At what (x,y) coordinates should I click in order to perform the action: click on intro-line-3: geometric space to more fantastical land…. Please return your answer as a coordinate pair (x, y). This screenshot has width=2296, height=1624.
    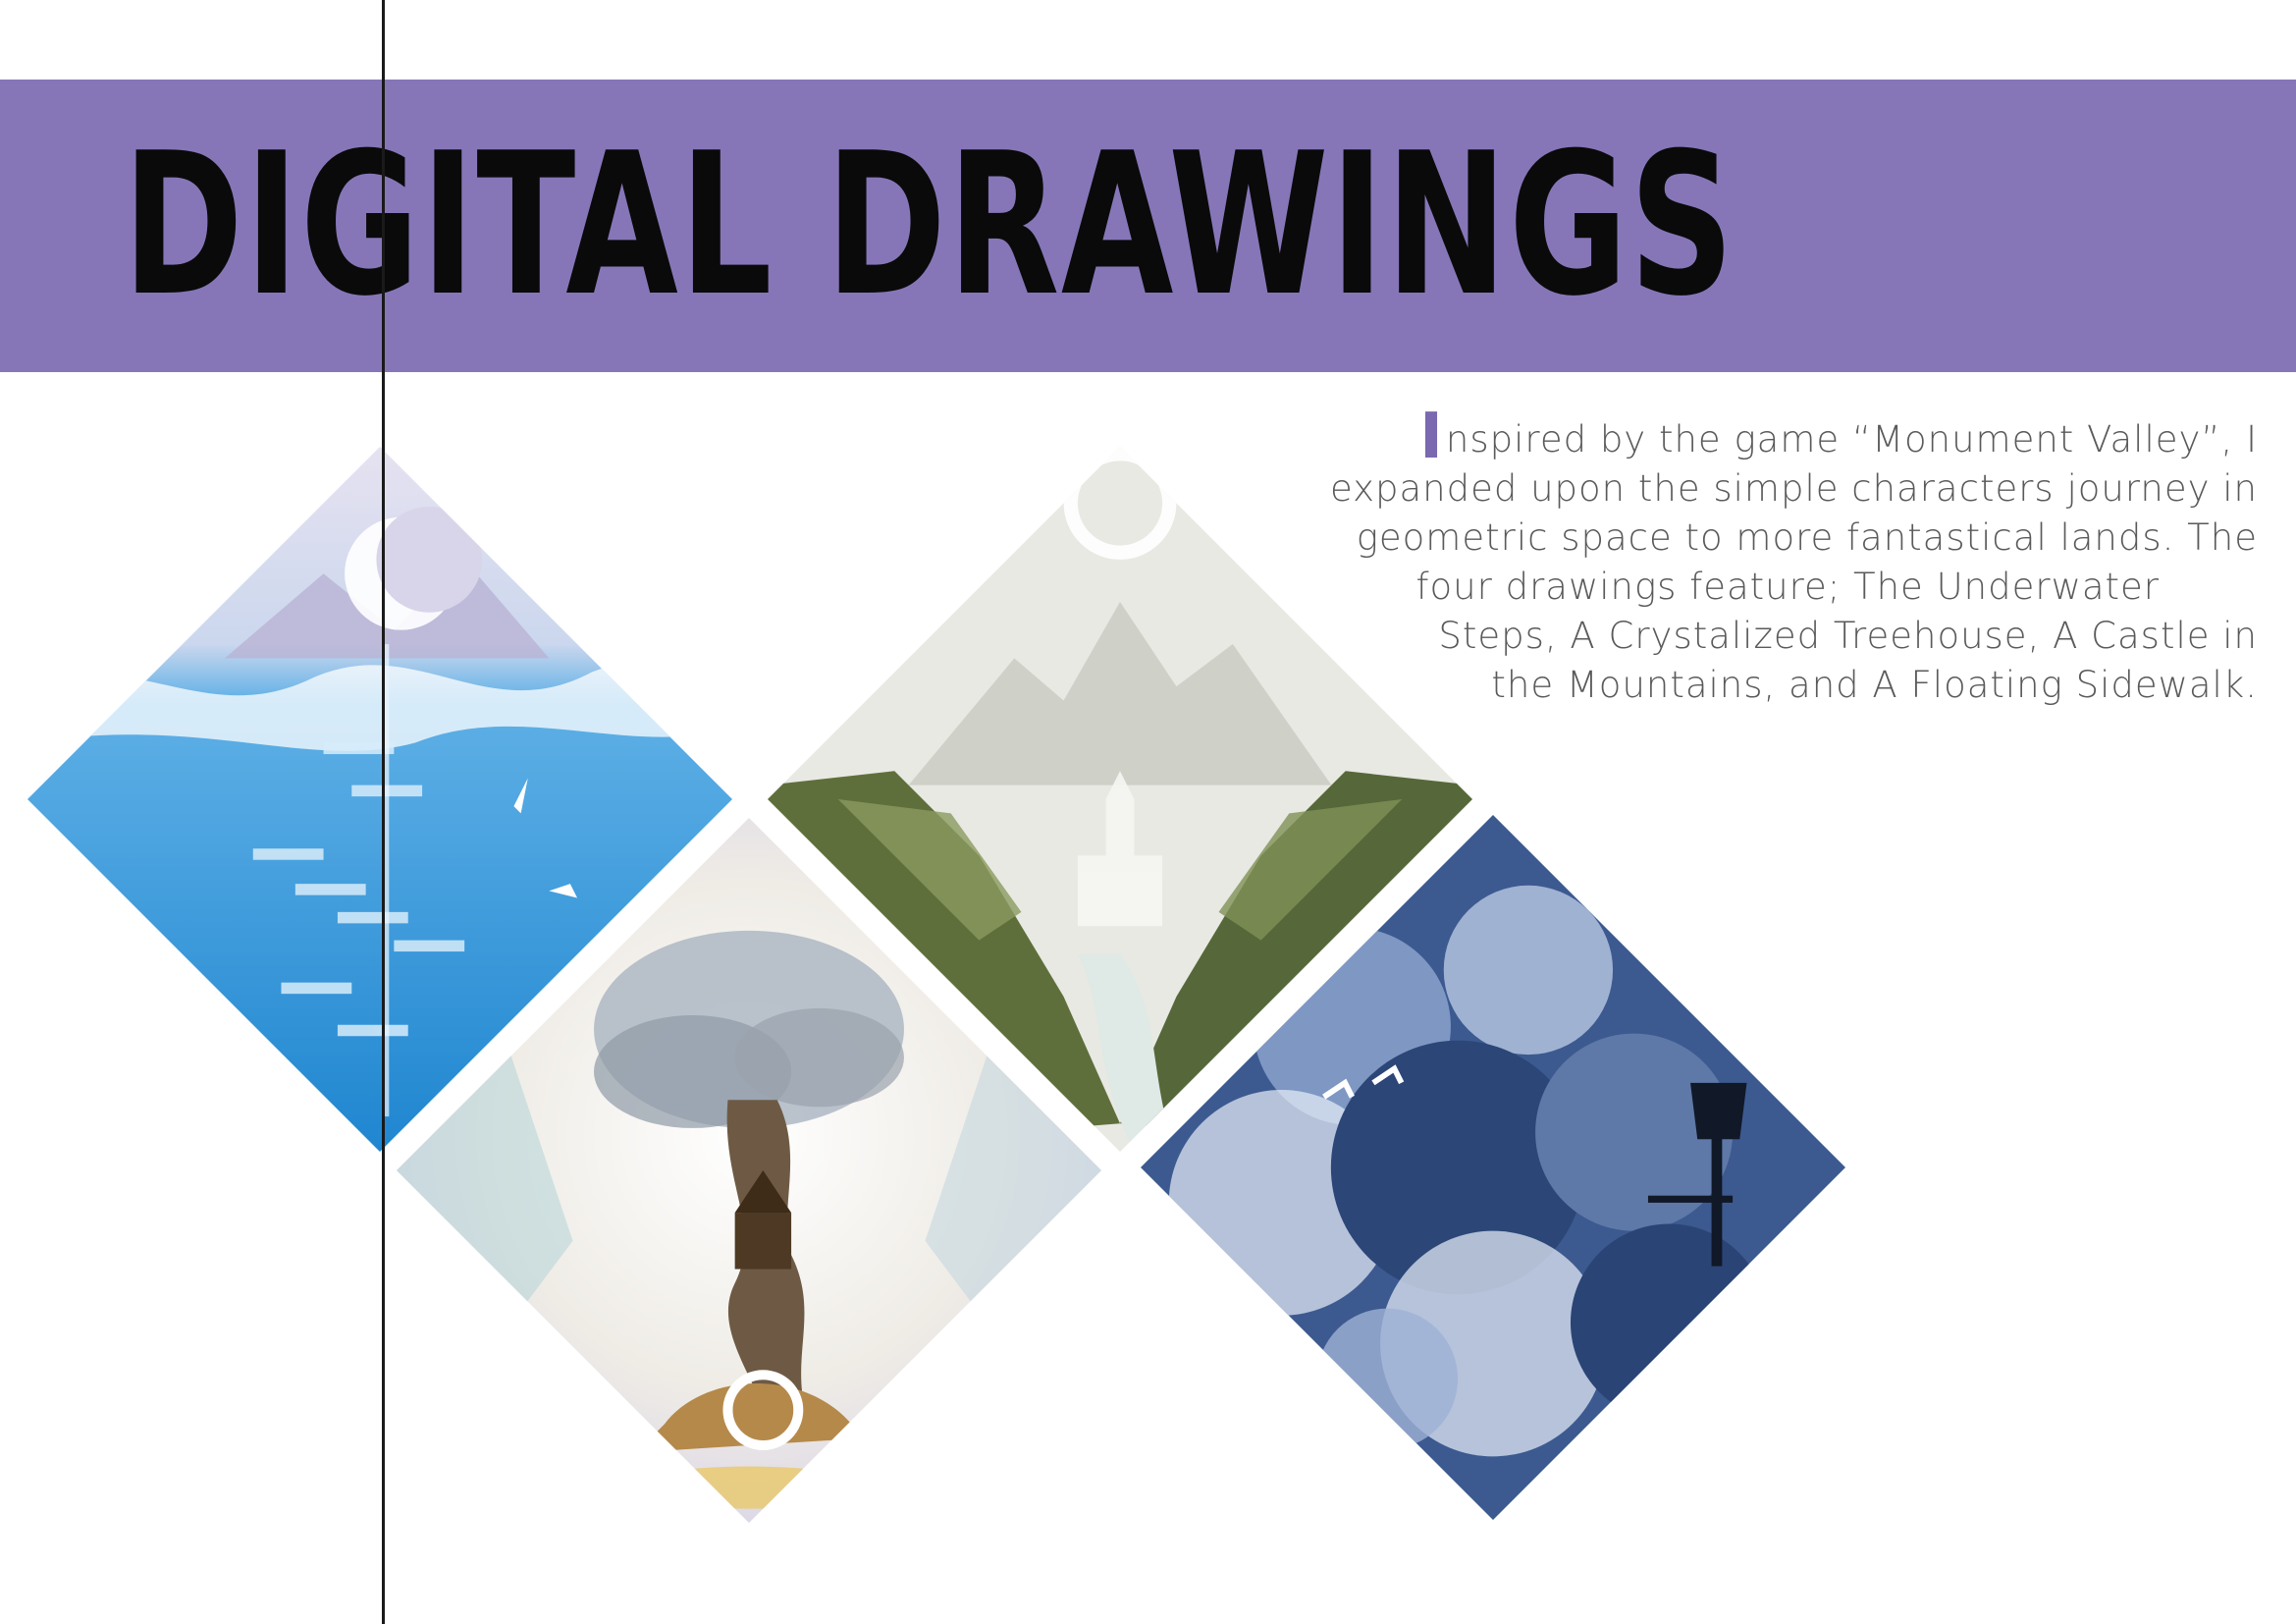
    Looking at the image, I should click on (1807, 537).